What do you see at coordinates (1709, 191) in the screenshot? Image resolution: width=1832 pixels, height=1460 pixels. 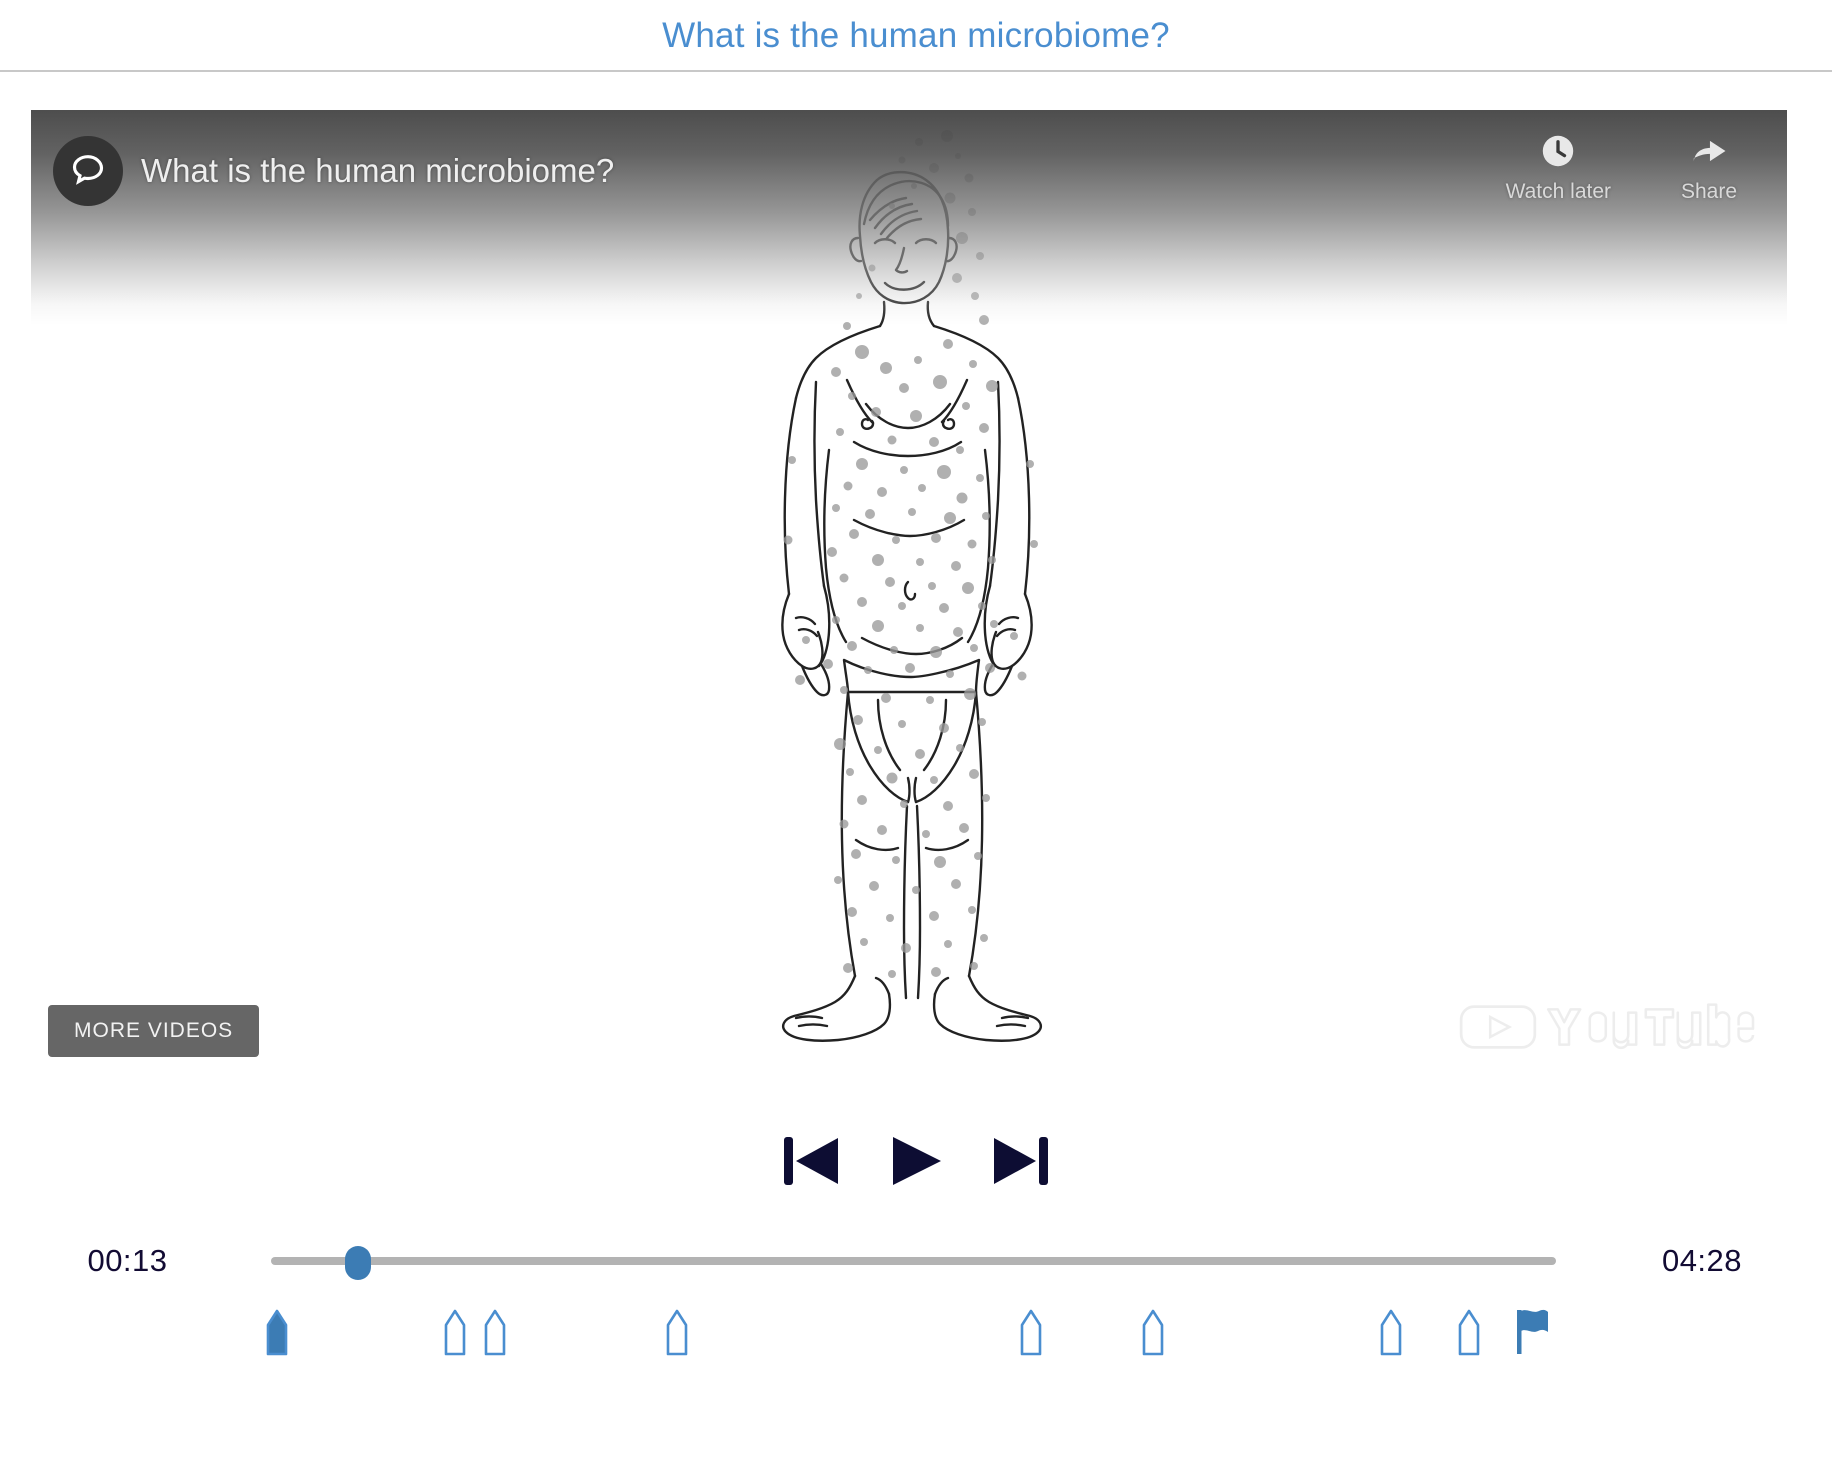 I see `share-label: Share` at bounding box center [1709, 191].